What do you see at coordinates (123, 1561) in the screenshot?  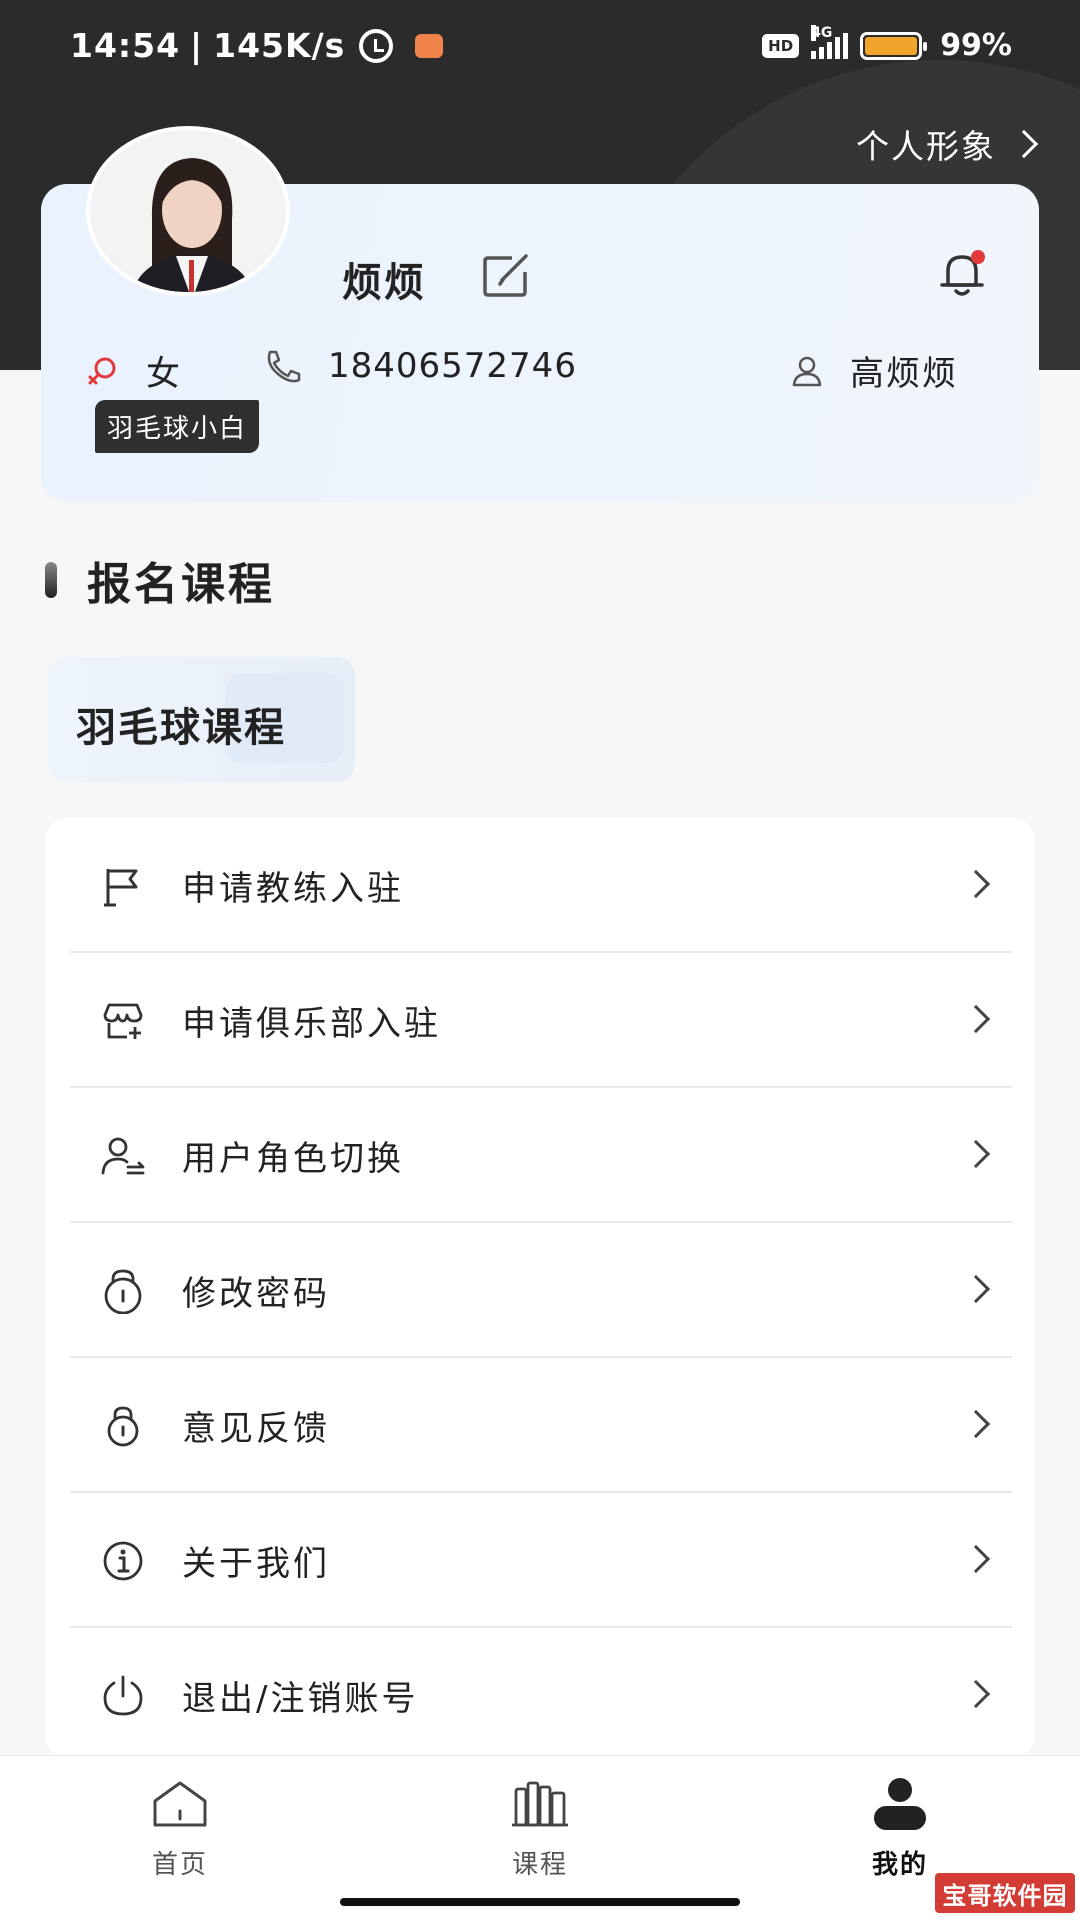 I see `info-icon` at bounding box center [123, 1561].